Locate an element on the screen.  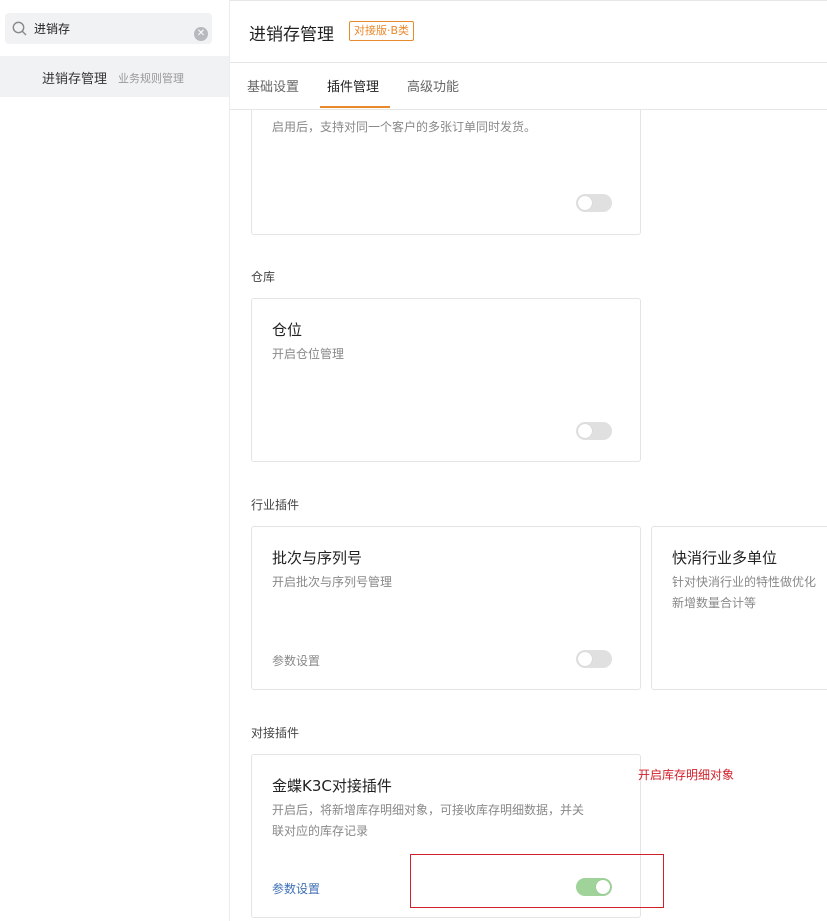
search-box: ✕ is located at coordinates (108, 28).